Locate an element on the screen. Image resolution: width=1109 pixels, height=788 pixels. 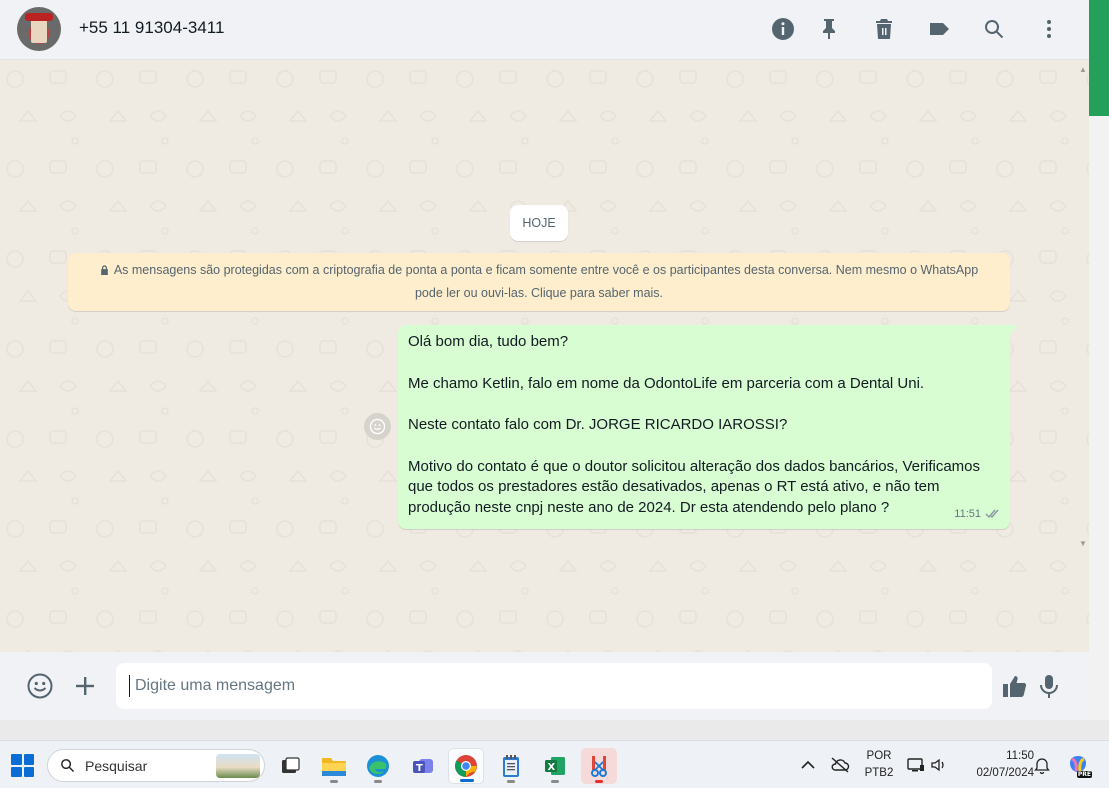
keyboard-layout: PTB2 is located at coordinates (879, 773).